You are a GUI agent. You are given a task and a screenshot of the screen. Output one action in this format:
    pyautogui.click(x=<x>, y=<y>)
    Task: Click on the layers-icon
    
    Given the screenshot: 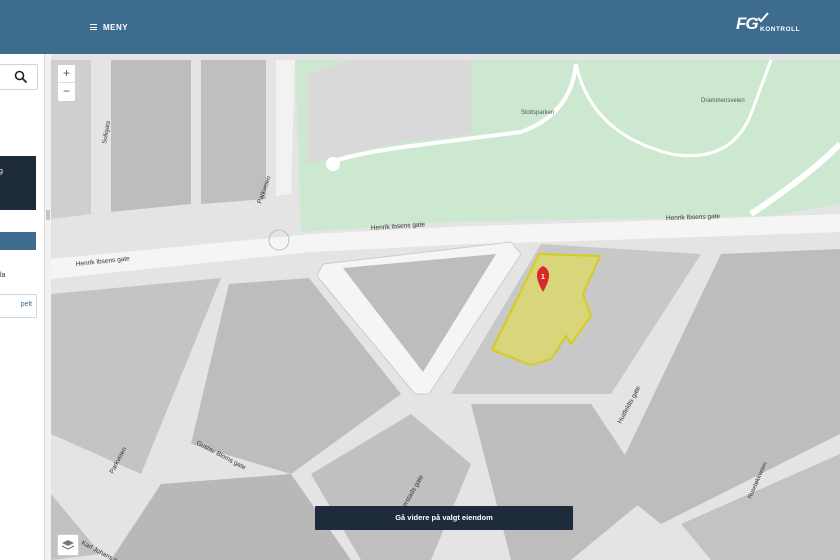 What is the action you would take?
    pyautogui.click(x=68, y=545)
    